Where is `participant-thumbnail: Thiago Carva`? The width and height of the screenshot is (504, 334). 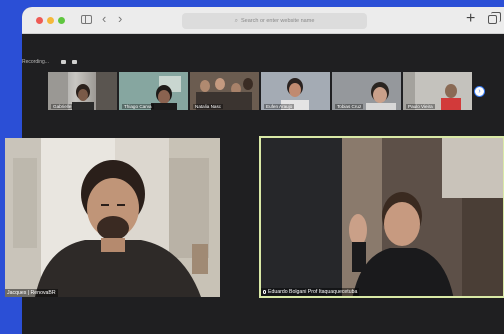 participant-thumbnail: Thiago Carva is located at coordinates (153, 91).